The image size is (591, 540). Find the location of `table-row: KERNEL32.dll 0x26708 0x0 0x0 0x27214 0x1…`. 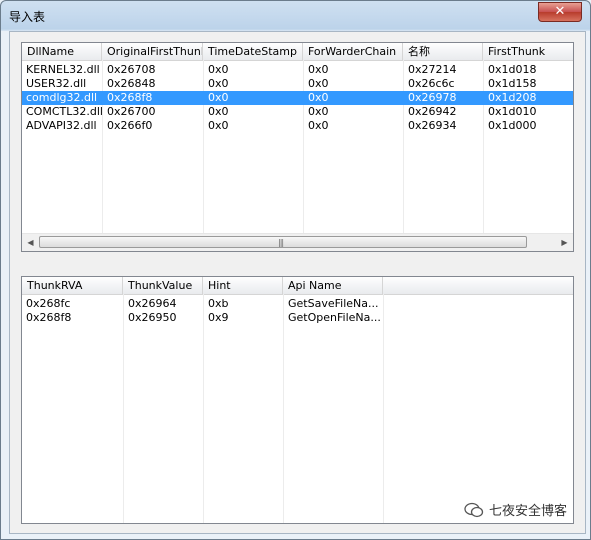

table-row: KERNEL32.dll 0x26708 0x0 0x0 0x27214 0x1… is located at coordinates (297, 70).